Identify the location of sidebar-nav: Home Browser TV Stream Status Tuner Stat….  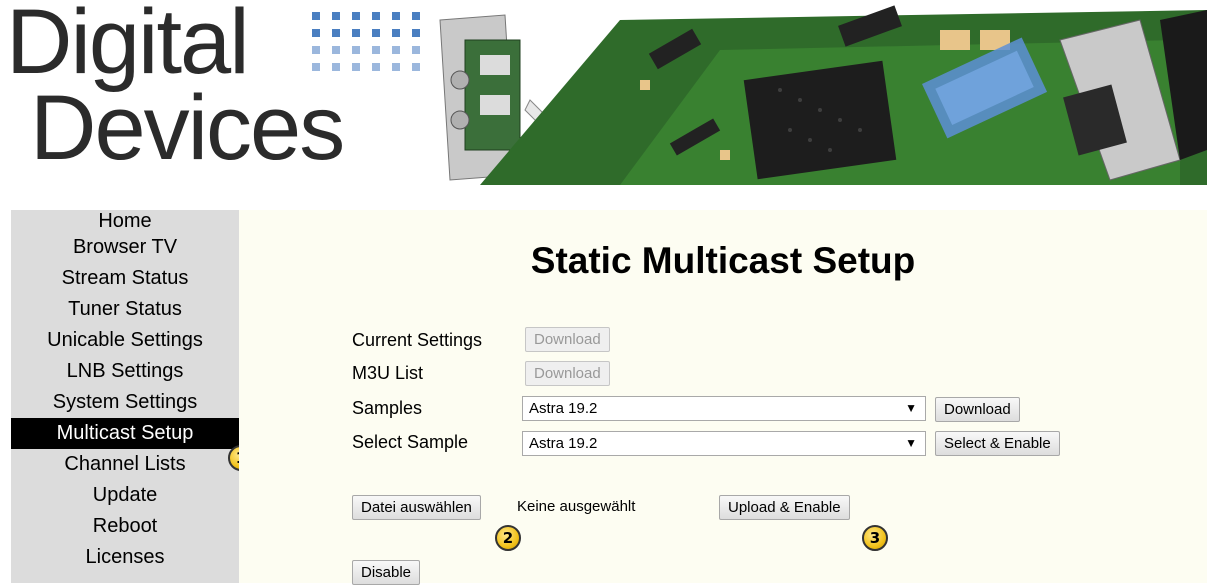
(125, 396).